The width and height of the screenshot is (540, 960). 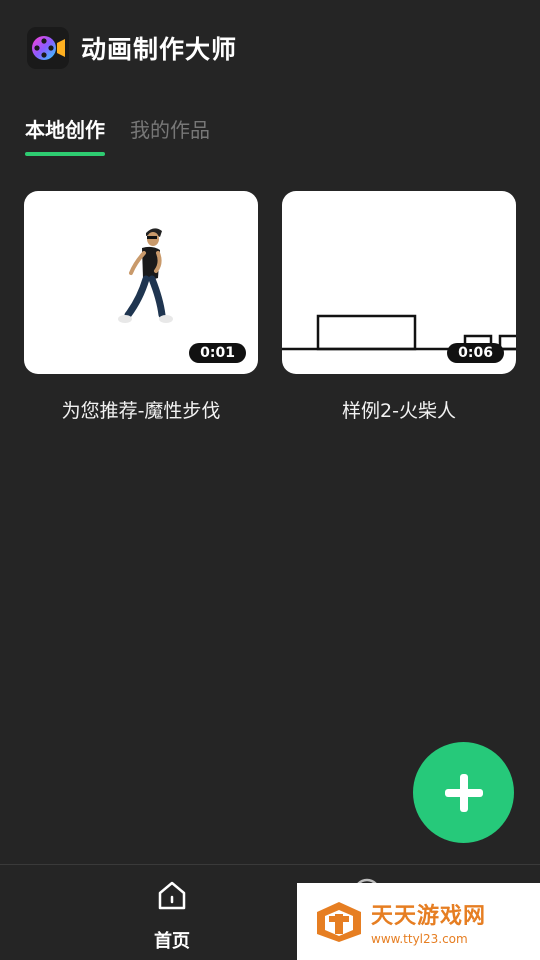 What do you see at coordinates (159, 49) in the screenshot?
I see `app-title: 动画制作大师` at bounding box center [159, 49].